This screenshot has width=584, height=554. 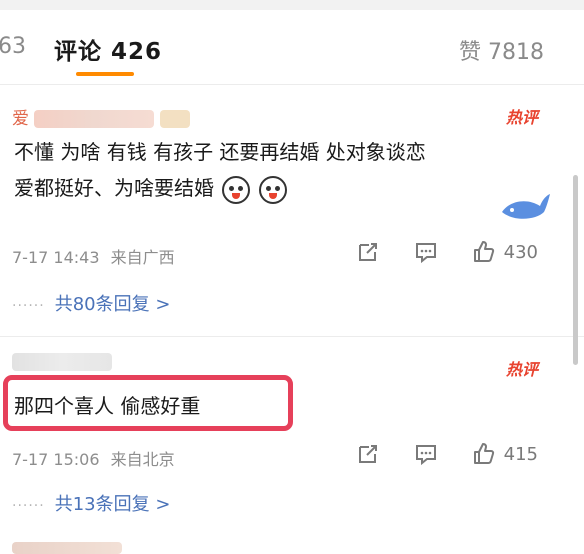 What do you see at coordinates (56, 257) in the screenshot?
I see `comment-time: 7-17 14:43` at bounding box center [56, 257].